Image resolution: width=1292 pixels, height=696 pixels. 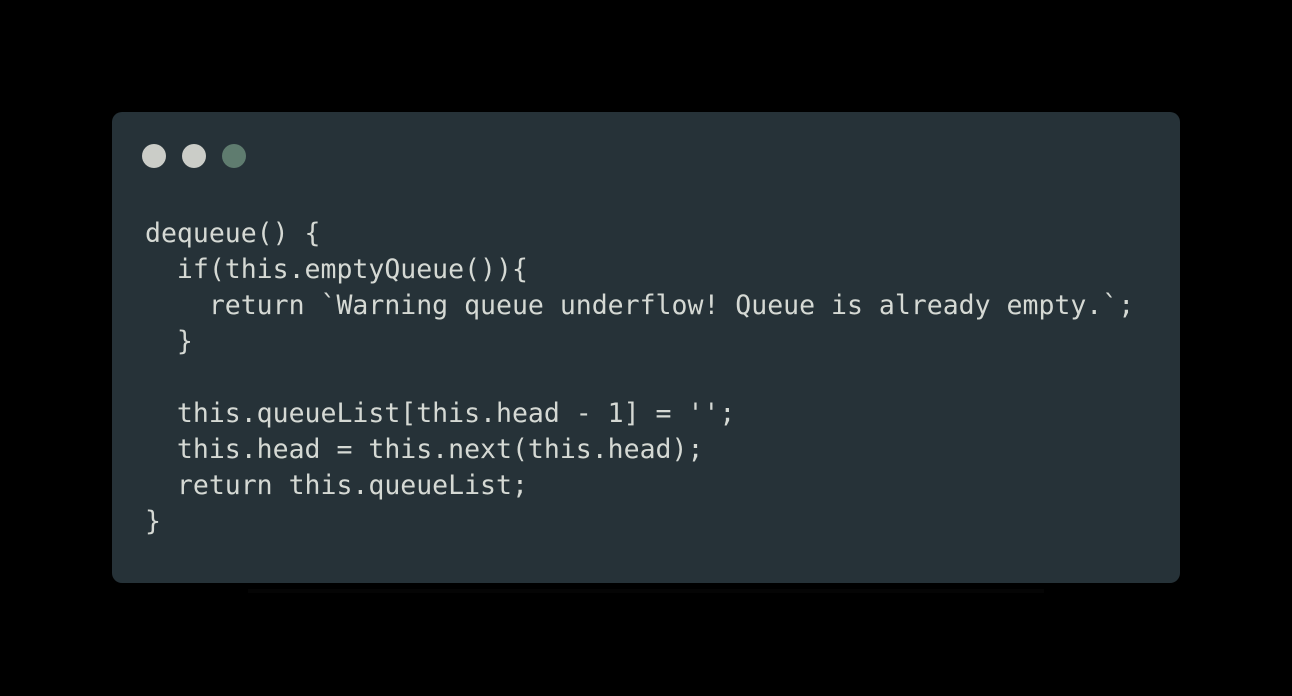 I want to click on code-line: this.queueList[this.head - 1] = '';, so click(x=440, y=413).